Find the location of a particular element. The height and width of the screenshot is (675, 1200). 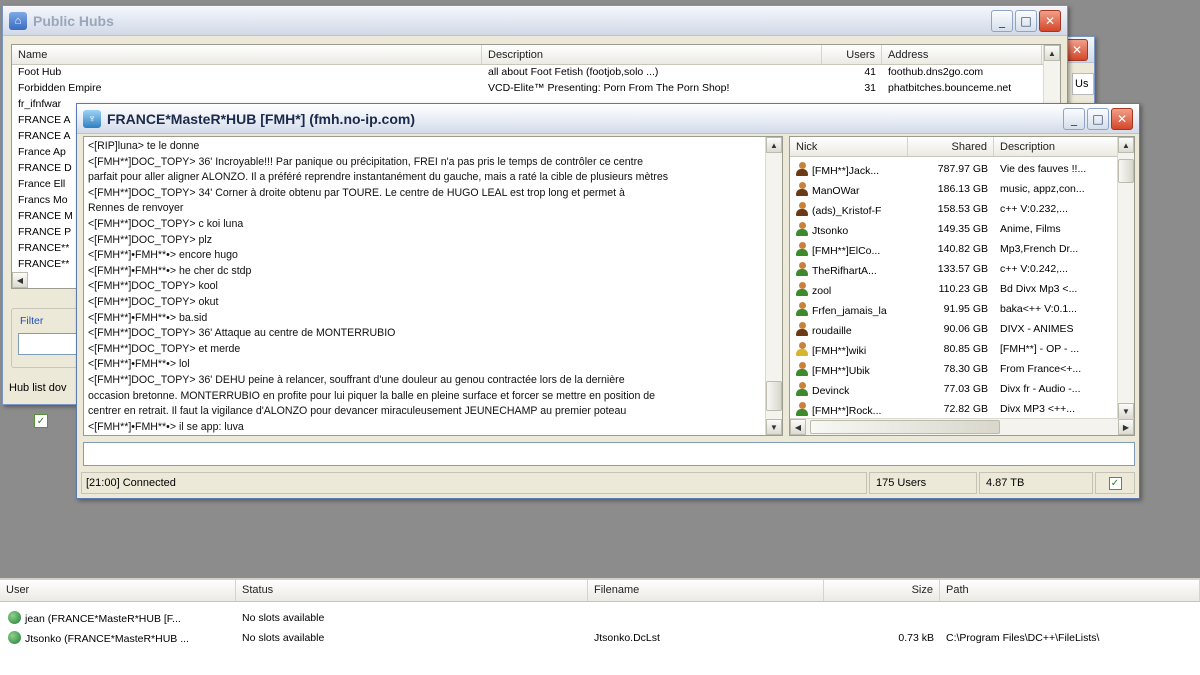

user-nick: ManOWar is located at coordinates (836, 190).